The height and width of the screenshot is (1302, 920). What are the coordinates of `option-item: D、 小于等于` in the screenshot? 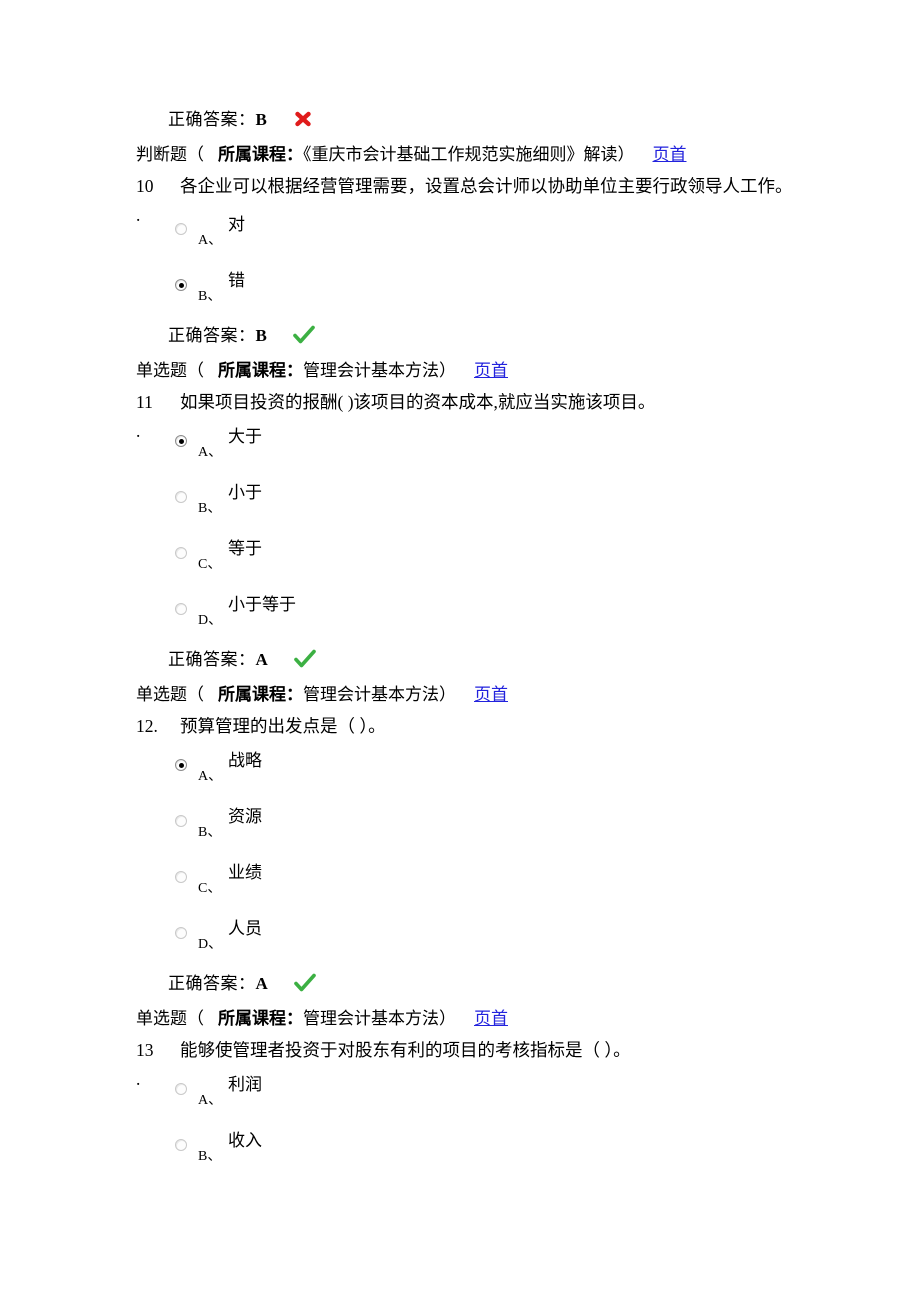 It's located at (460, 615).